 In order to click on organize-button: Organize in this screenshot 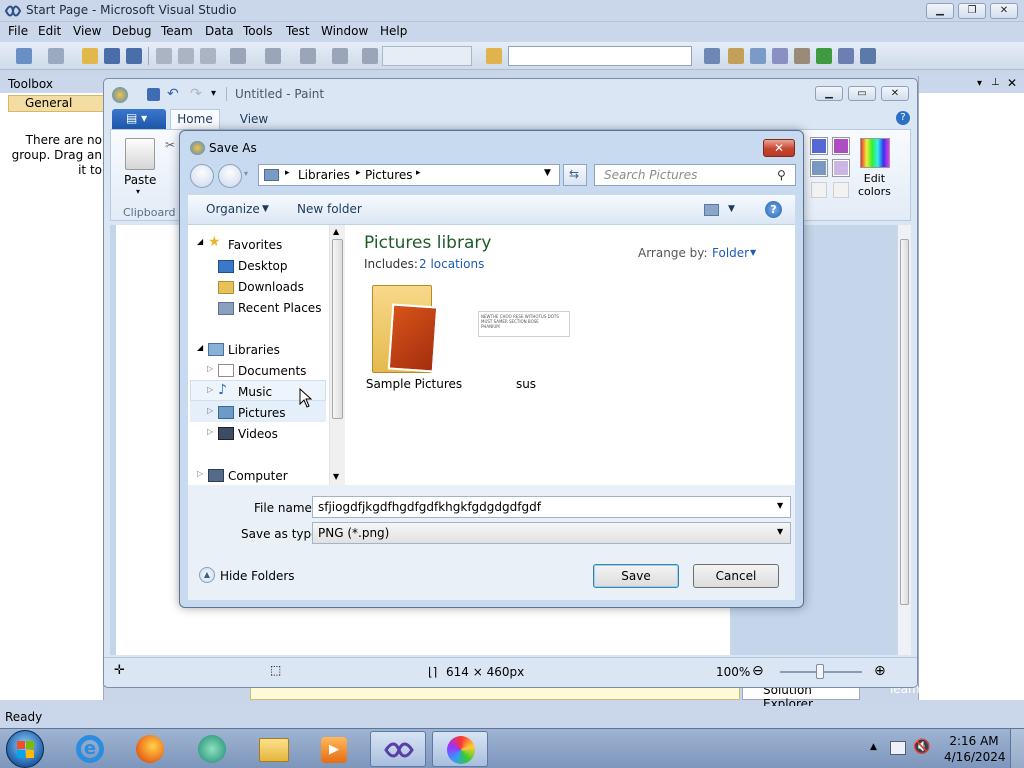, I will do `click(233, 209)`.